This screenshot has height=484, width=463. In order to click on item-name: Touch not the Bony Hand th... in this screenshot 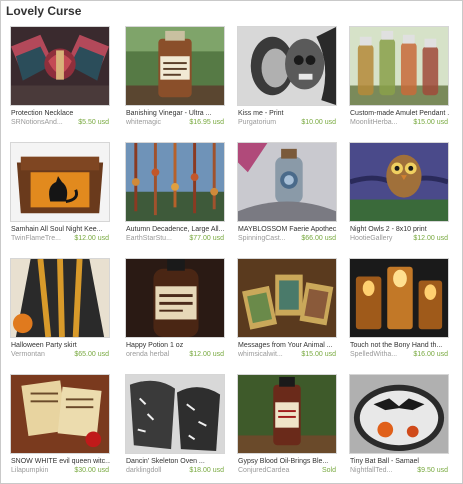, I will do `click(399, 345)`.